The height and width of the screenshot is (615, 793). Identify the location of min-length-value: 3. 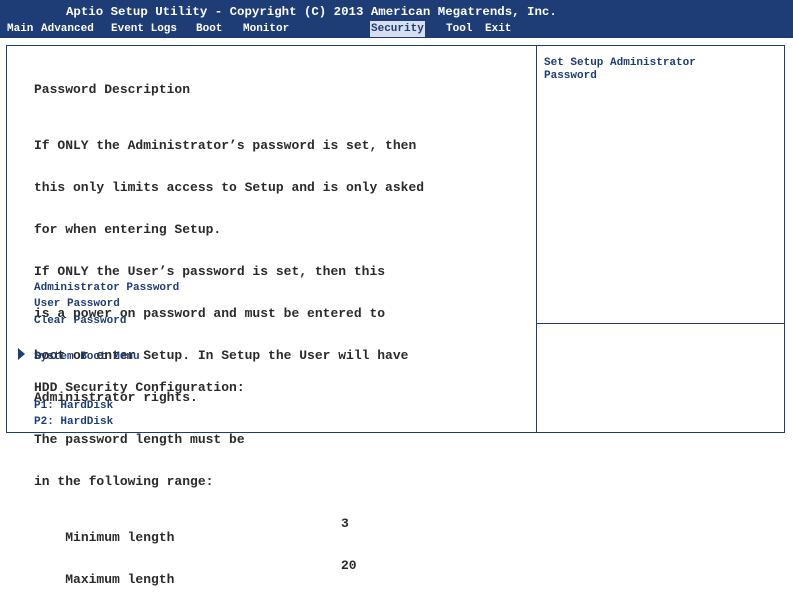
(345, 523).